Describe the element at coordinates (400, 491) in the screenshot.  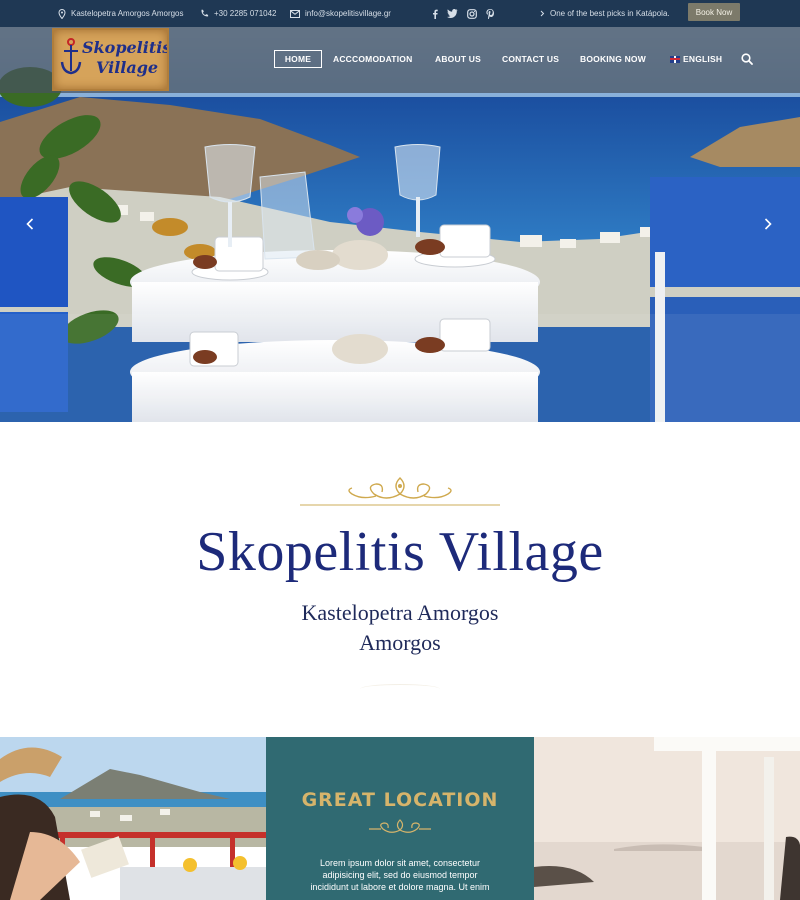
I see `ornament-divider-icon` at that location.